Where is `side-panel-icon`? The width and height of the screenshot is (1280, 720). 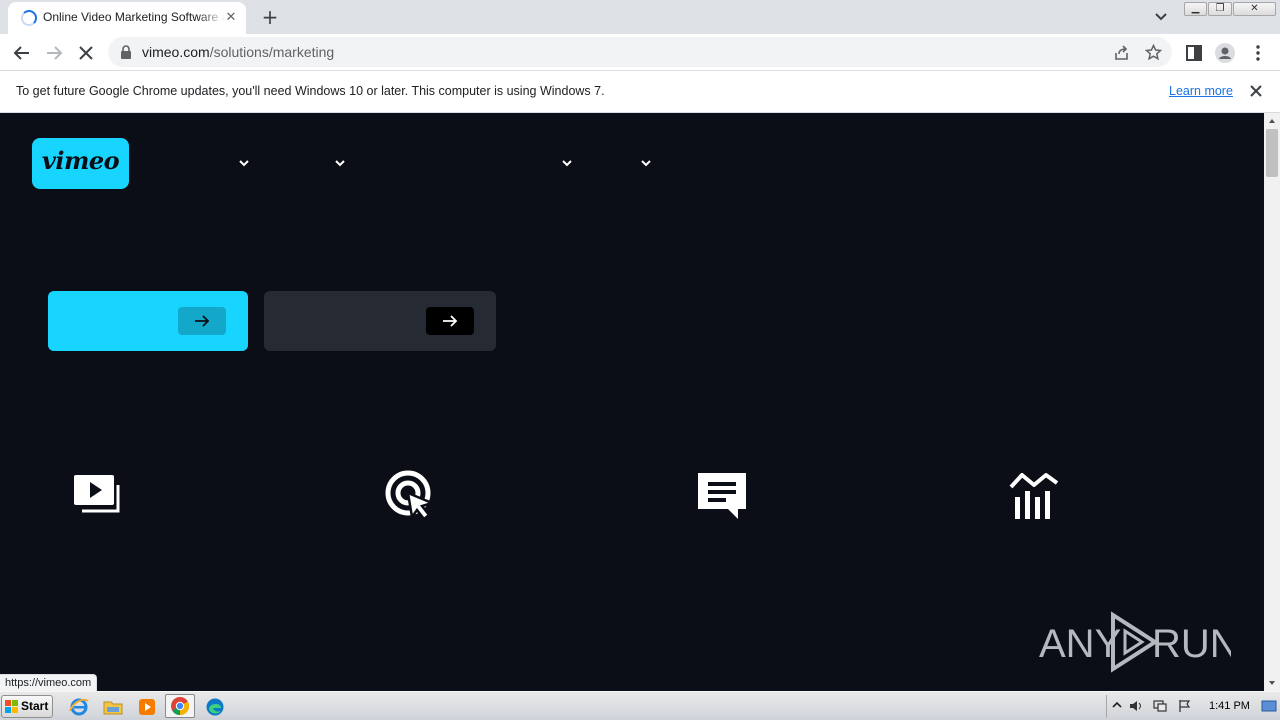
side-panel-icon is located at coordinates (1194, 53).